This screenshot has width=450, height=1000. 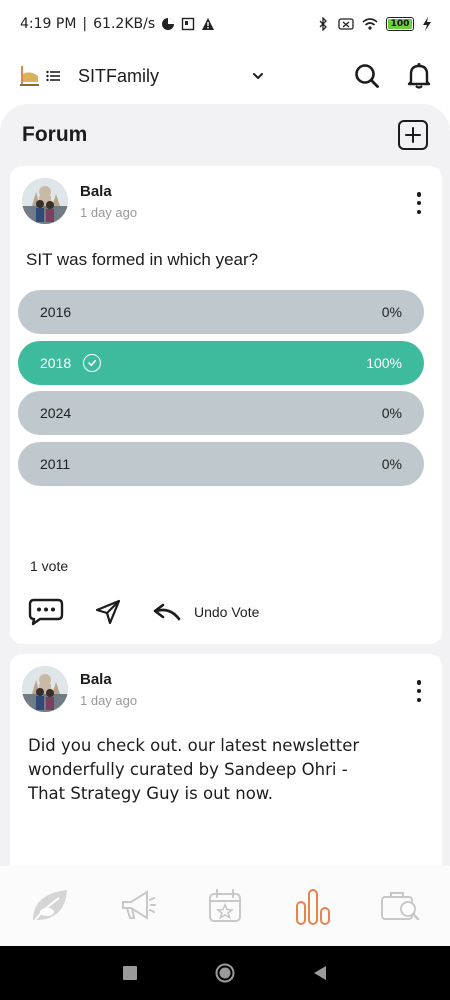 I want to click on nav-events, so click(x=225, y=906).